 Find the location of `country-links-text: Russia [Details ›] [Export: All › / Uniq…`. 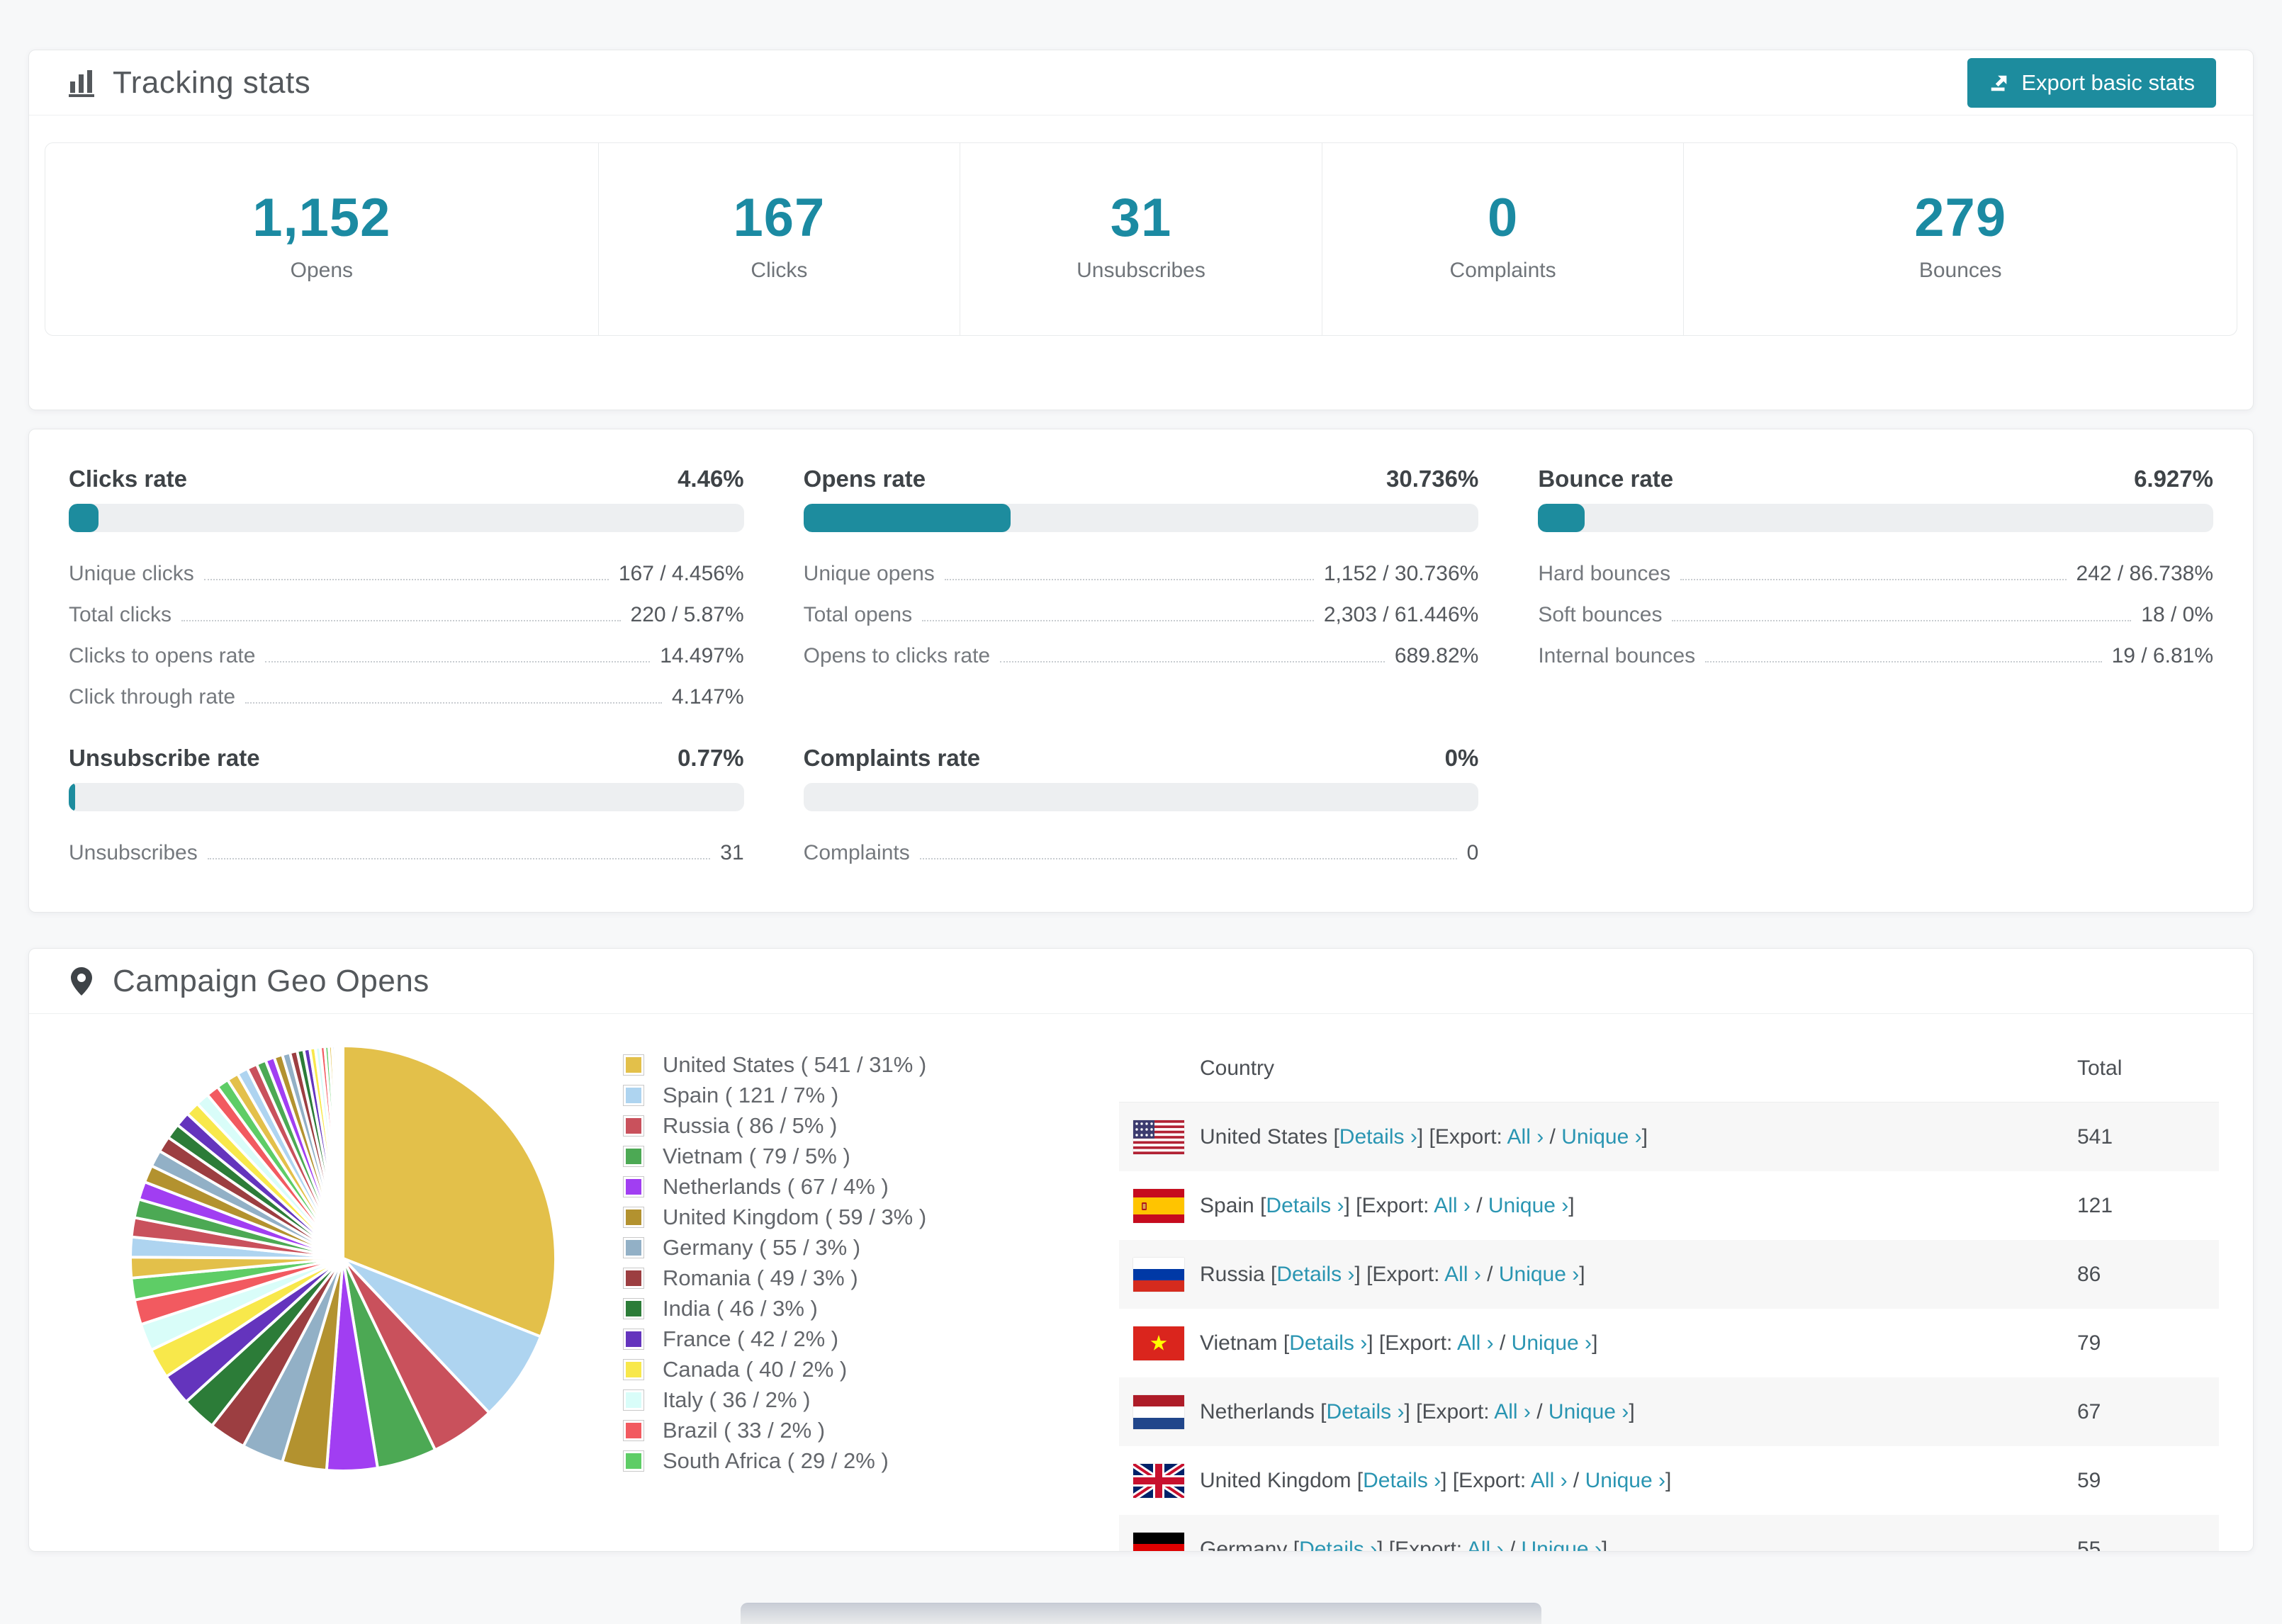

country-links-text: Russia [Details ›] [Export: All › / Uniq… is located at coordinates (1392, 1275).